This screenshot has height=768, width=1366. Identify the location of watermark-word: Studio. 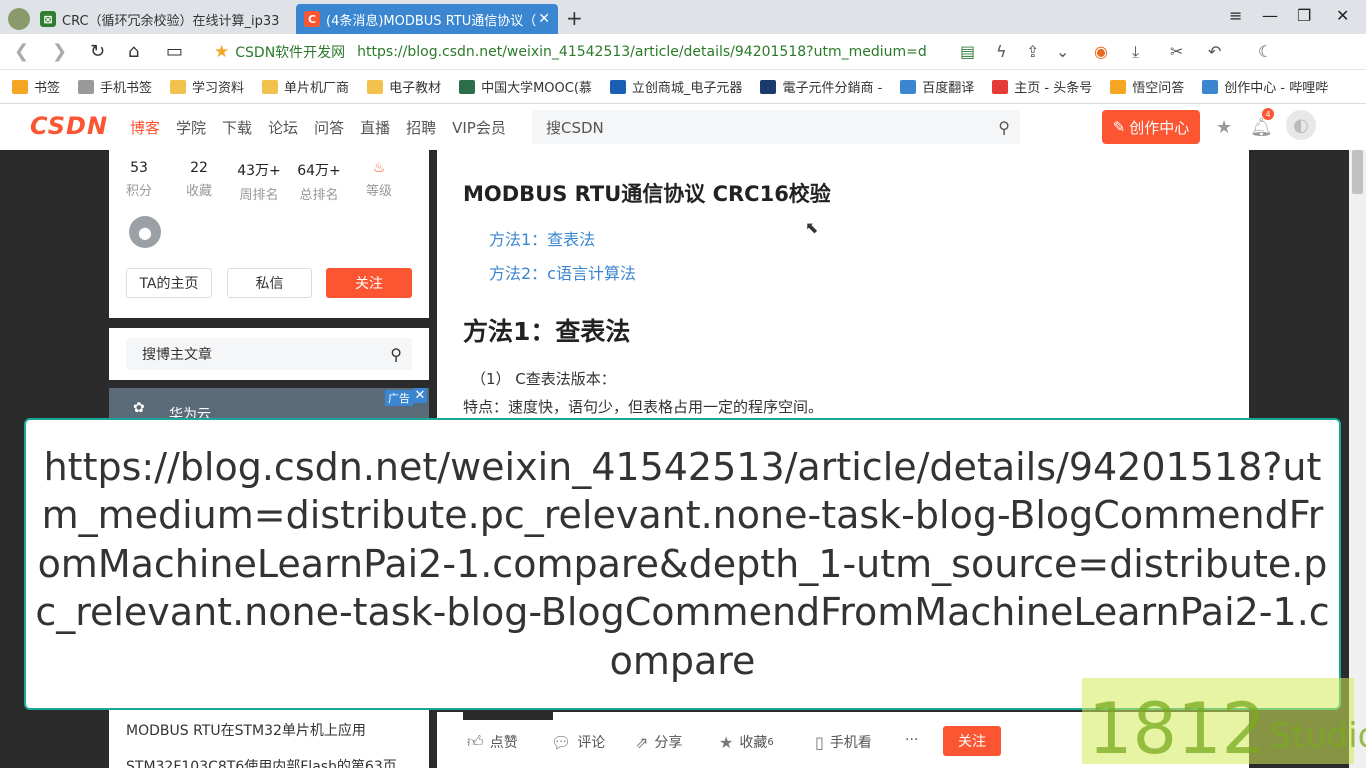
(1318, 736).